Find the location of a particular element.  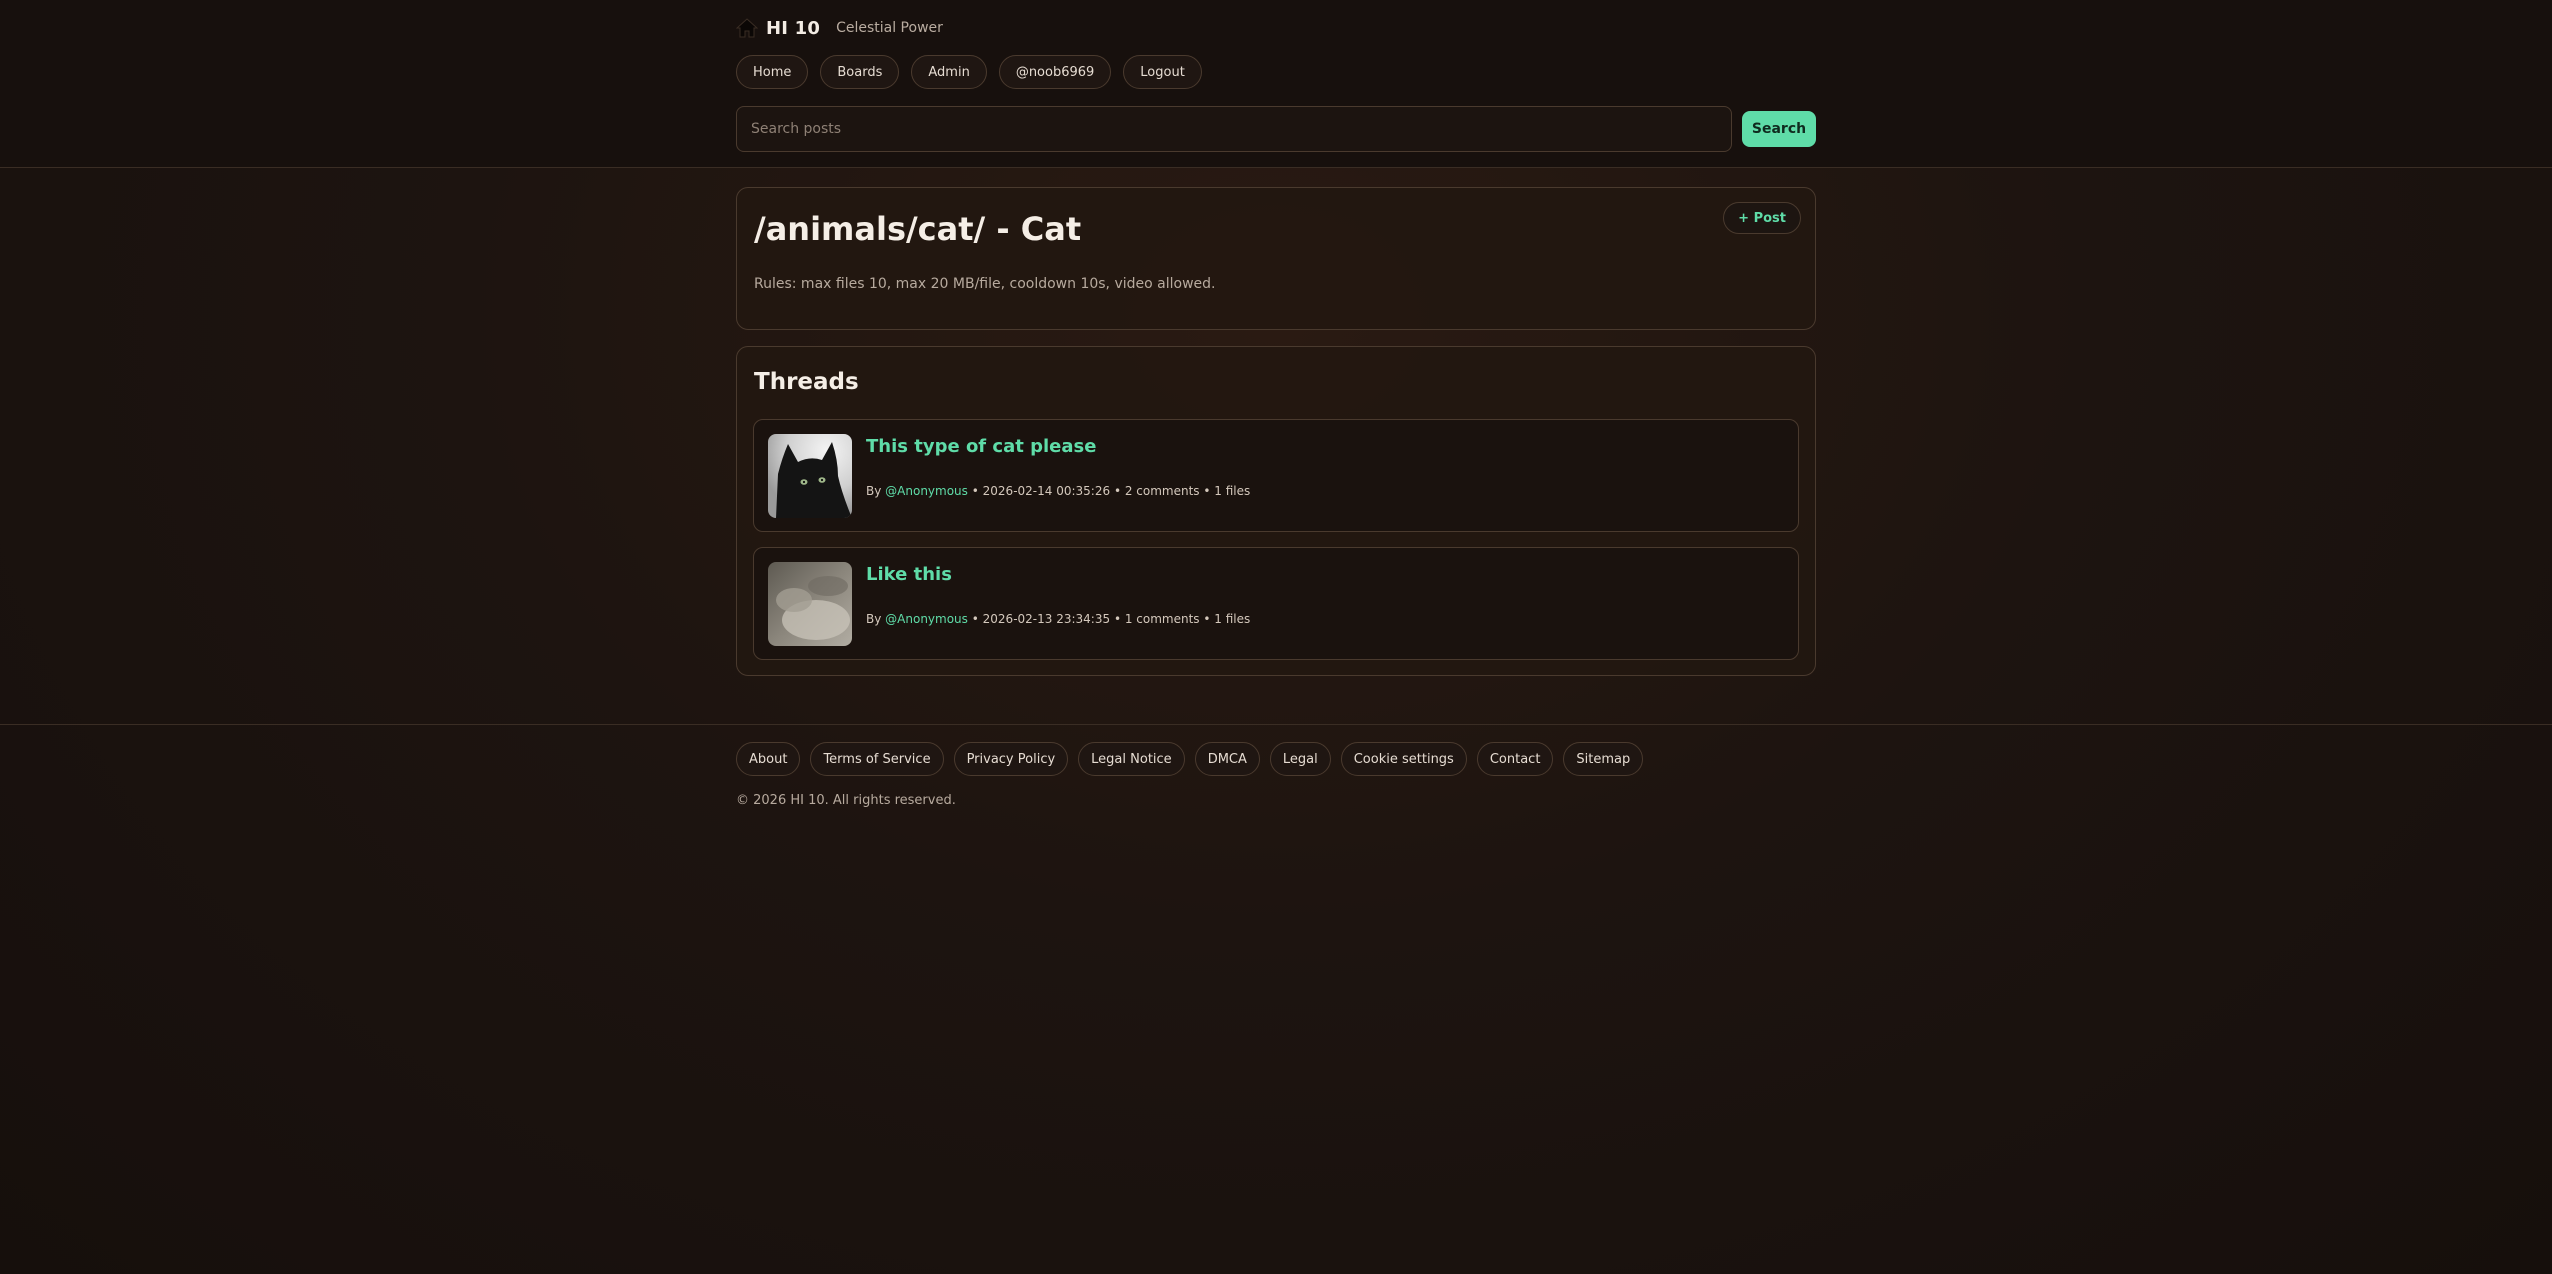

copyright: © 2026 HI 10. All rights reserved. is located at coordinates (846, 800).